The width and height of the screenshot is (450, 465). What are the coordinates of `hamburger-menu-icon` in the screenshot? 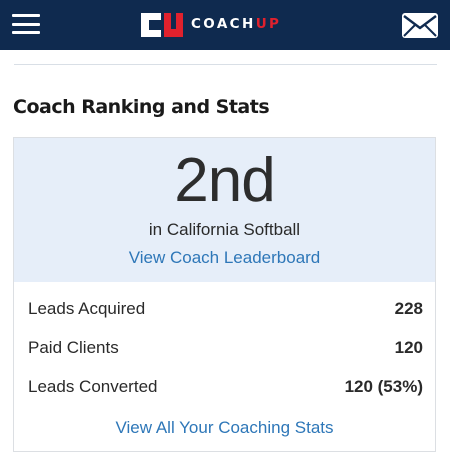 It's located at (26, 24).